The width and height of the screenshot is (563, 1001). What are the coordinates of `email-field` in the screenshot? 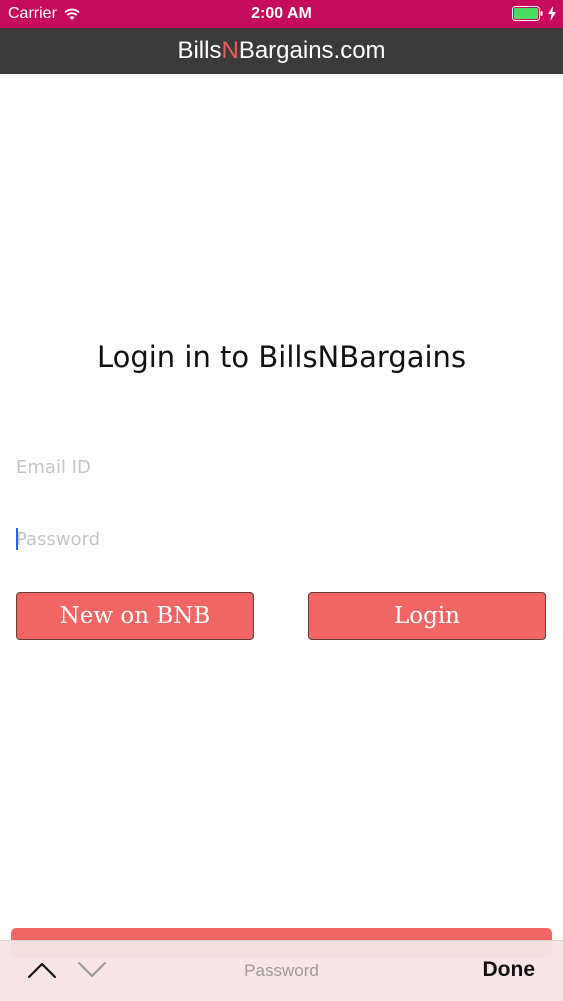 It's located at (281, 467).